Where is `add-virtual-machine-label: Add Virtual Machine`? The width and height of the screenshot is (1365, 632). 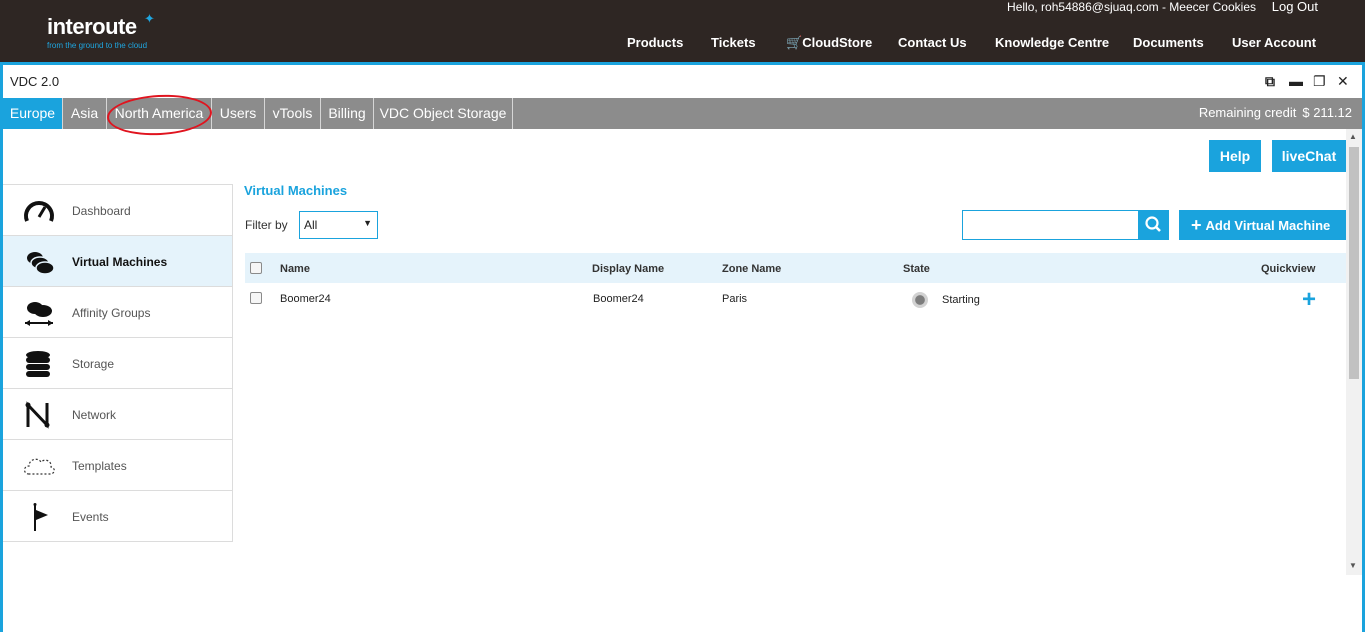
add-virtual-machine-label: Add Virtual Machine is located at coordinates (1268, 225).